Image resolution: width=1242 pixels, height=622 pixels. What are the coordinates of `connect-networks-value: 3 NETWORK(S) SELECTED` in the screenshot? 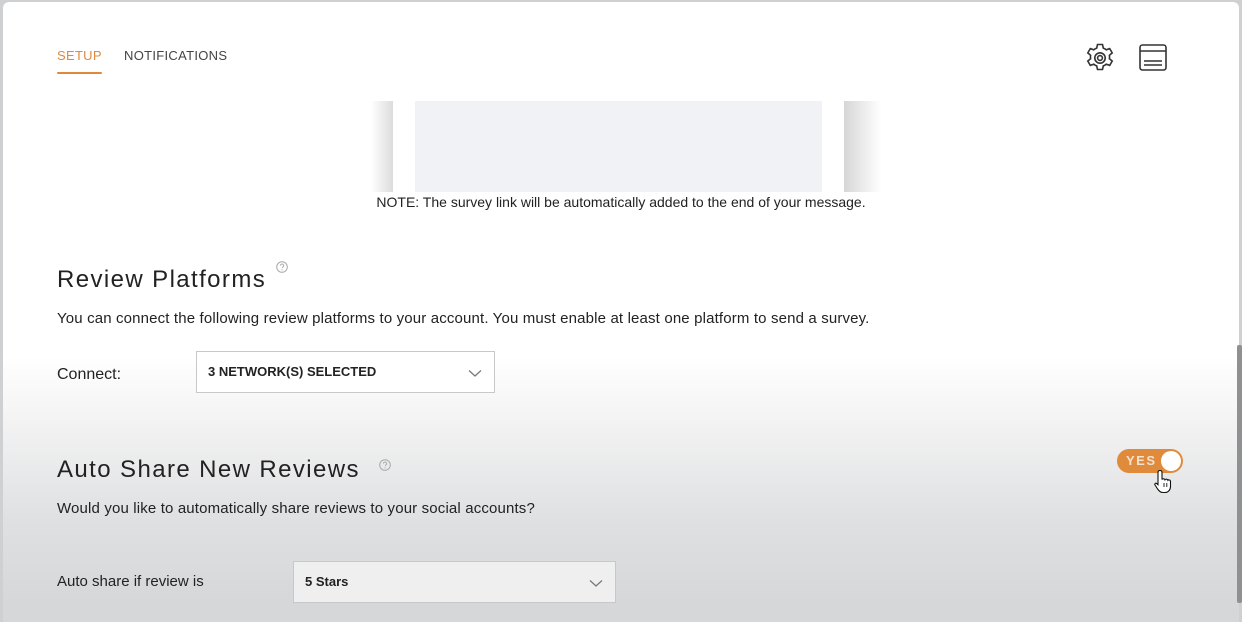 It's located at (292, 371).